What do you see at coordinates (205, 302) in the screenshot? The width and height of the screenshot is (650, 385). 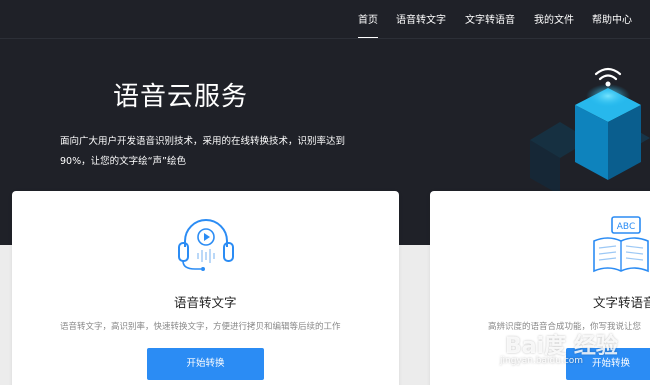 I see `card-title: 语音转文字` at bounding box center [205, 302].